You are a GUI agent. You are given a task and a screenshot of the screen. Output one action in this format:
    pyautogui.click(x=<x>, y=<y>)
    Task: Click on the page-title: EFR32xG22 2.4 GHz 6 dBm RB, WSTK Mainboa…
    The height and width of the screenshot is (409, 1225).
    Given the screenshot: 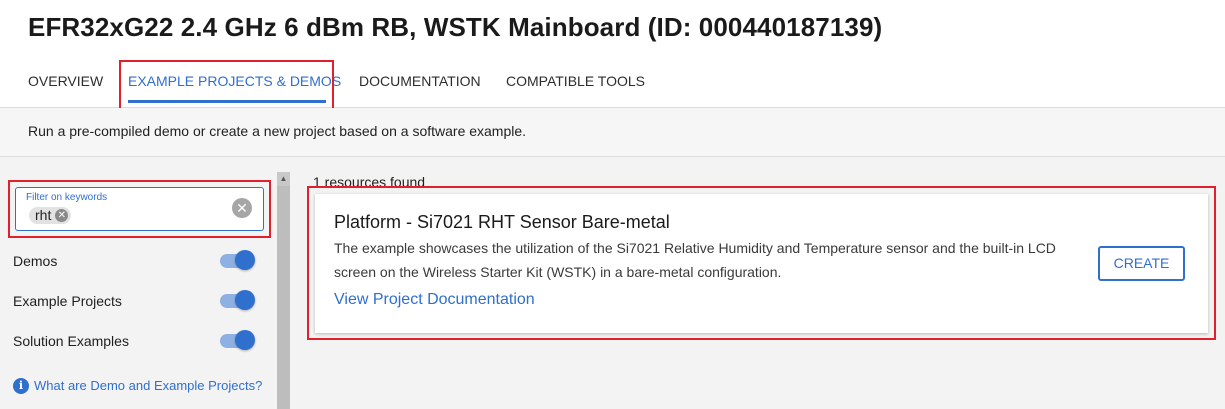 What is the action you would take?
    pyautogui.click(x=455, y=27)
    